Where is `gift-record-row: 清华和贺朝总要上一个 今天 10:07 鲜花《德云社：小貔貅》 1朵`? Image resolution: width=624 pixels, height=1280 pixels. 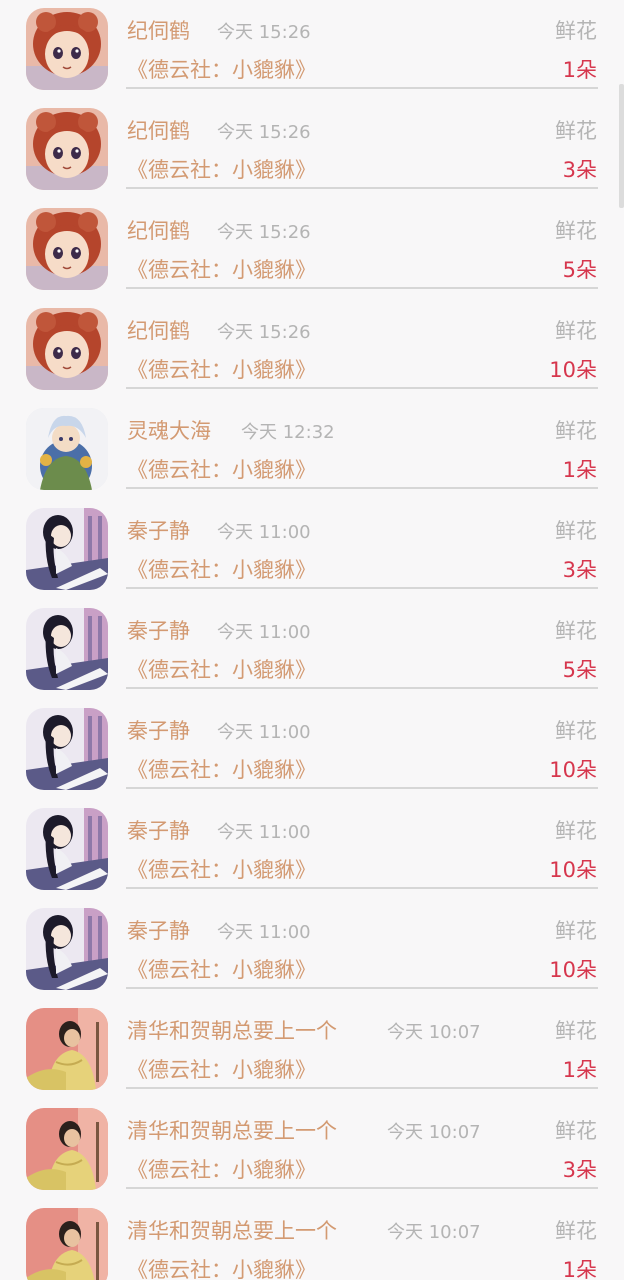
gift-record-row: 清华和贺朝总要上一个 今天 10:07 鲜花《德云社：小貔貅》 1朵 is located at coordinates (312, 1238).